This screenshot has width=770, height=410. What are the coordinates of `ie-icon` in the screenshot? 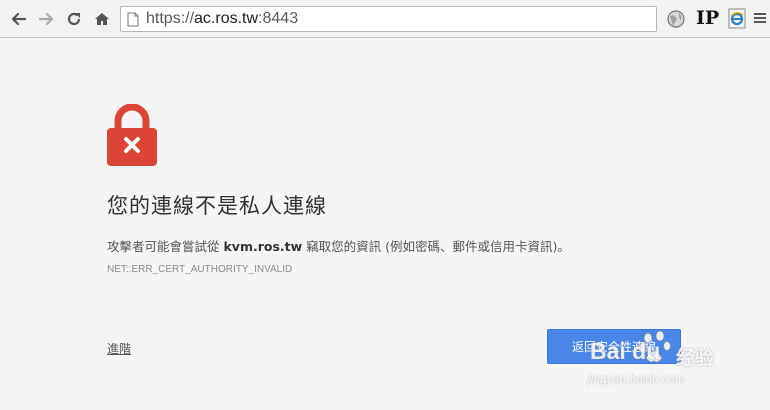 It's located at (737, 18).